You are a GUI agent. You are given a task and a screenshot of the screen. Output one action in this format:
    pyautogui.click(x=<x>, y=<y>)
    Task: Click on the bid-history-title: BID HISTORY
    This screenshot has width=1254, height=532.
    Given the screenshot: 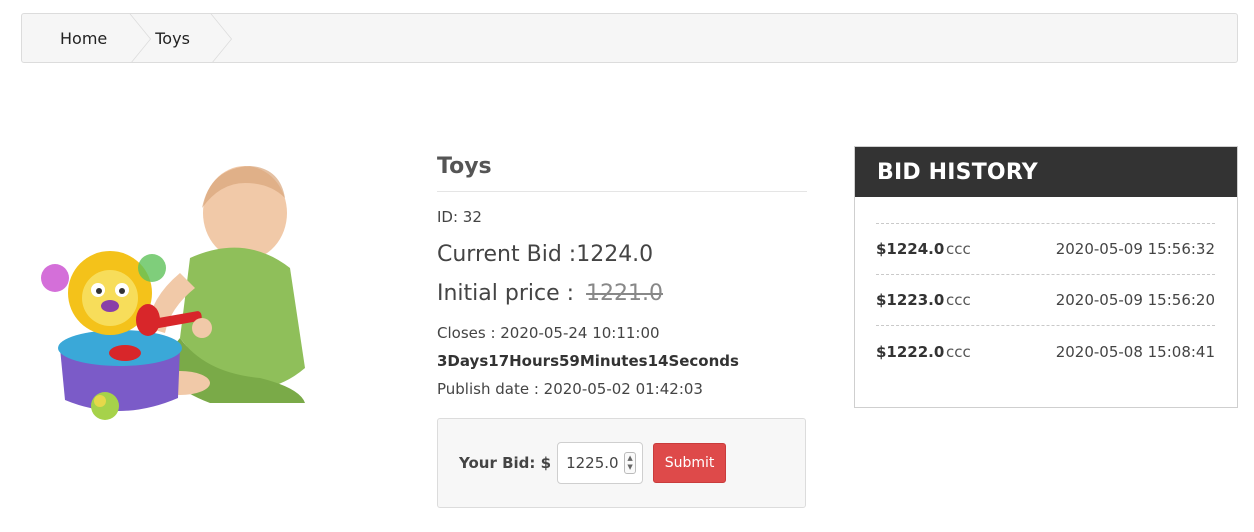 What is the action you would take?
    pyautogui.click(x=1046, y=172)
    